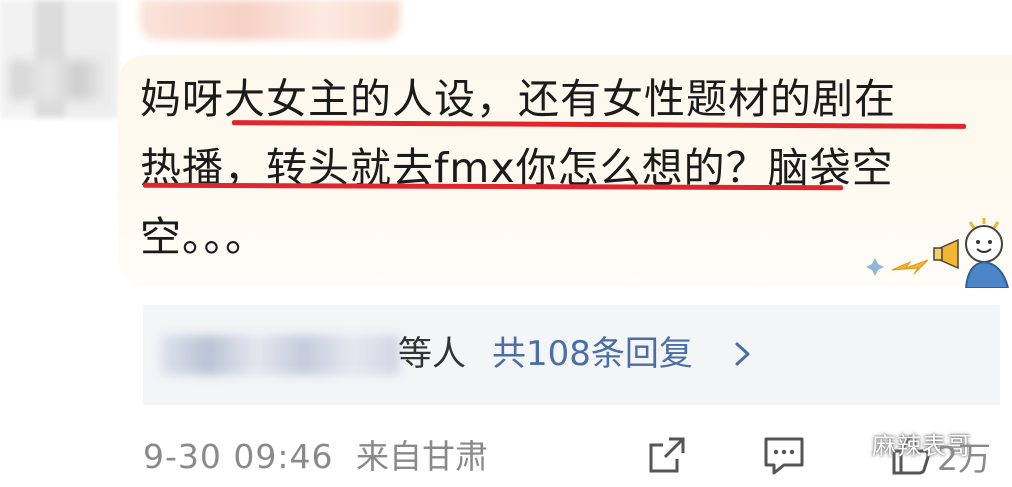 This screenshot has width=1012, height=487. Describe the element at coordinates (280, 355) in the screenshot. I see `reply-usernames-blurred` at that location.